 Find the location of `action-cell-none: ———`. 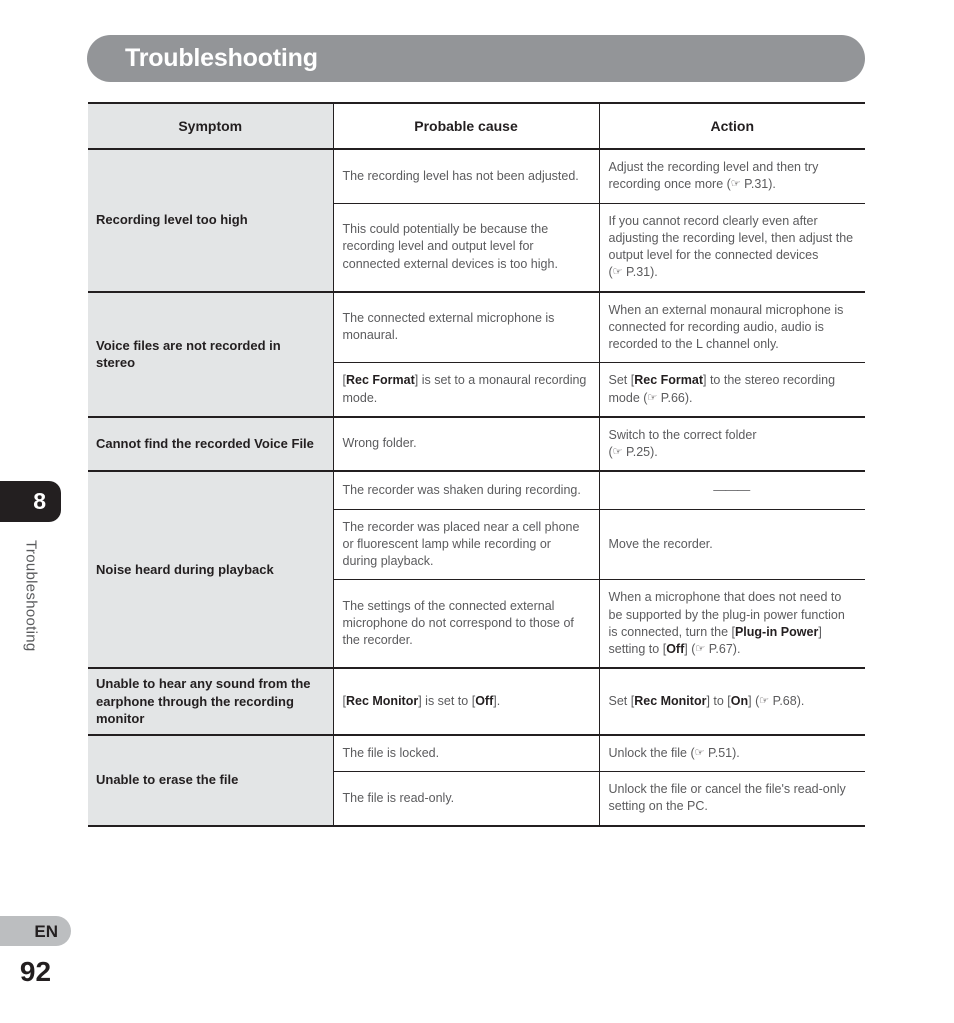

action-cell-none: ——— is located at coordinates (732, 490).